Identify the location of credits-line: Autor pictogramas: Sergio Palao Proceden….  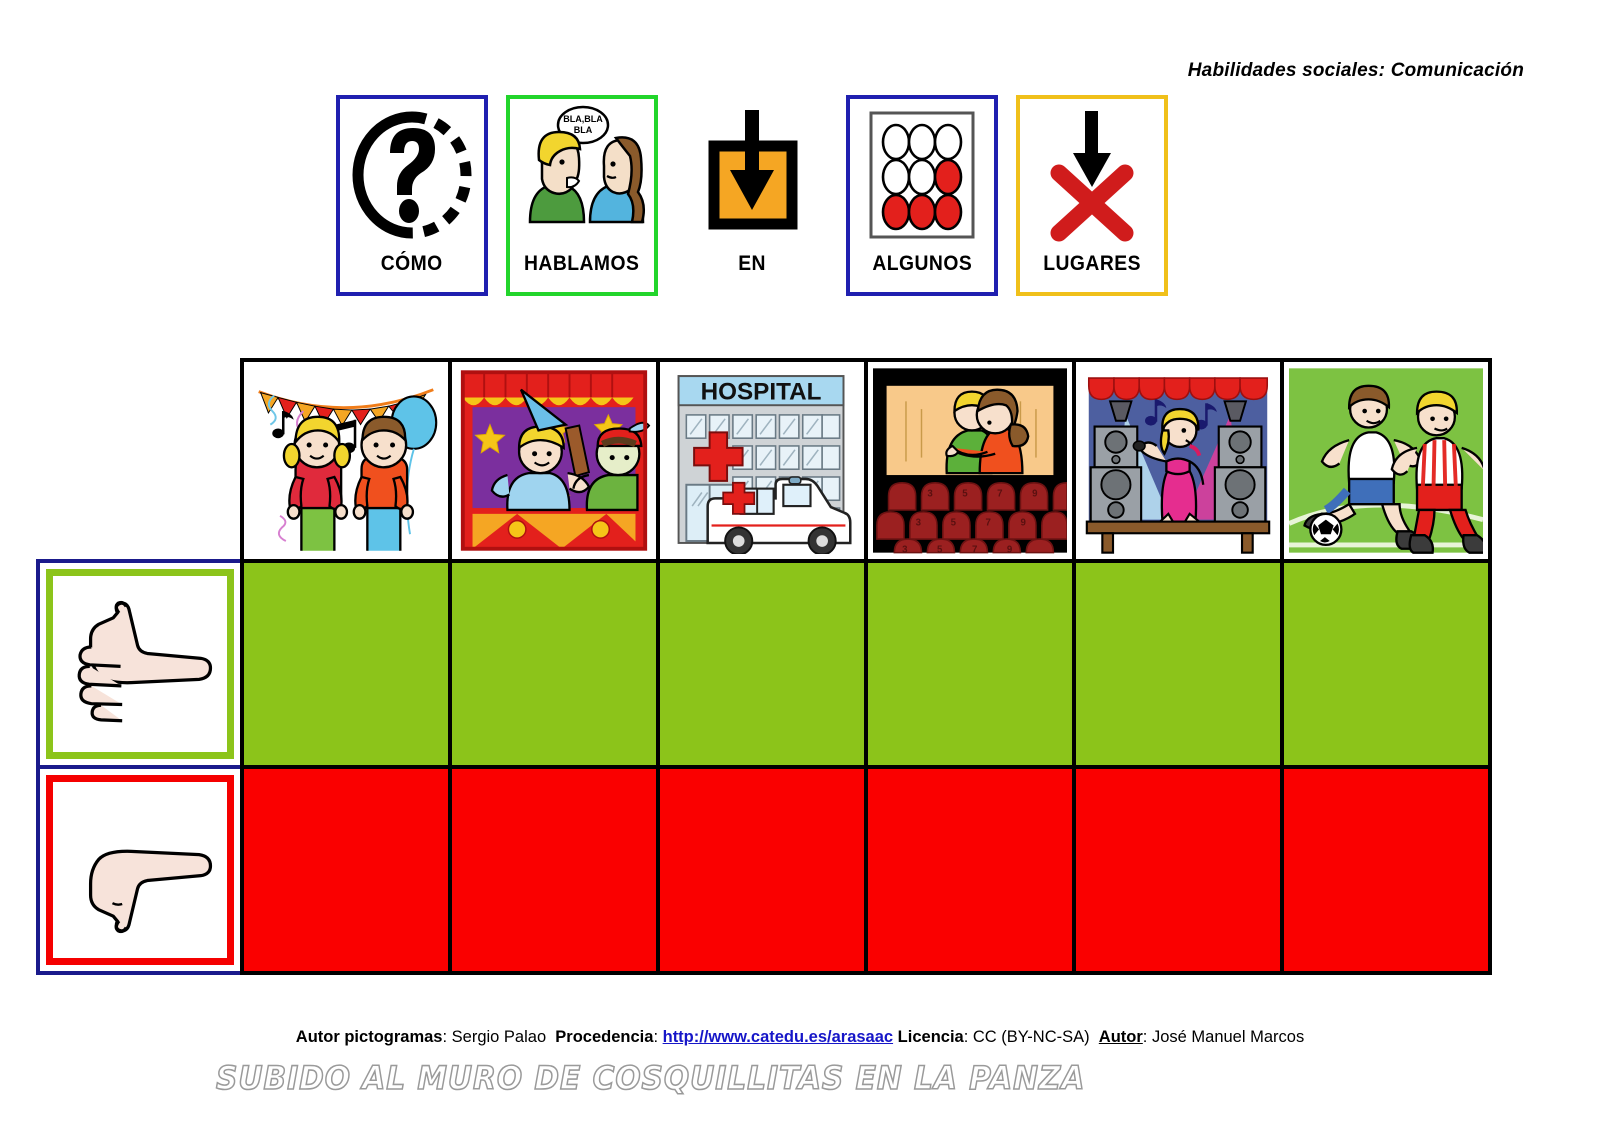
(800, 1037).